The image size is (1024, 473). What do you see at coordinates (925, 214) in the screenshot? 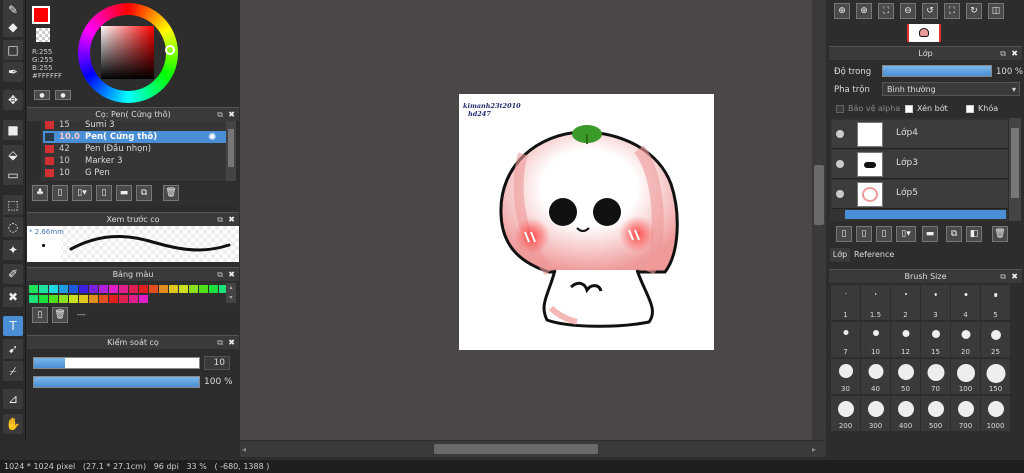
I see `selected-layer-row` at bounding box center [925, 214].